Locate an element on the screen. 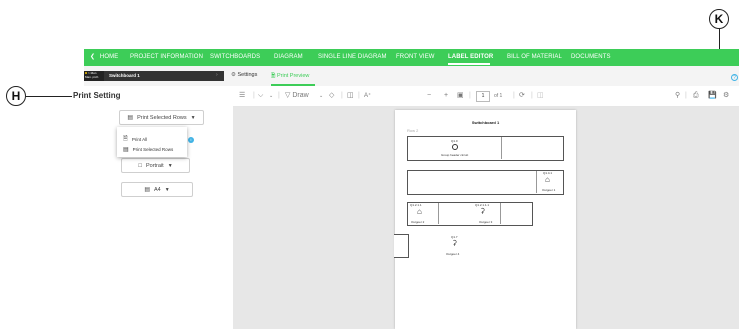  print-rows-dropdown: ▤ Print Selected Rows ▼ is located at coordinates (161, 117).